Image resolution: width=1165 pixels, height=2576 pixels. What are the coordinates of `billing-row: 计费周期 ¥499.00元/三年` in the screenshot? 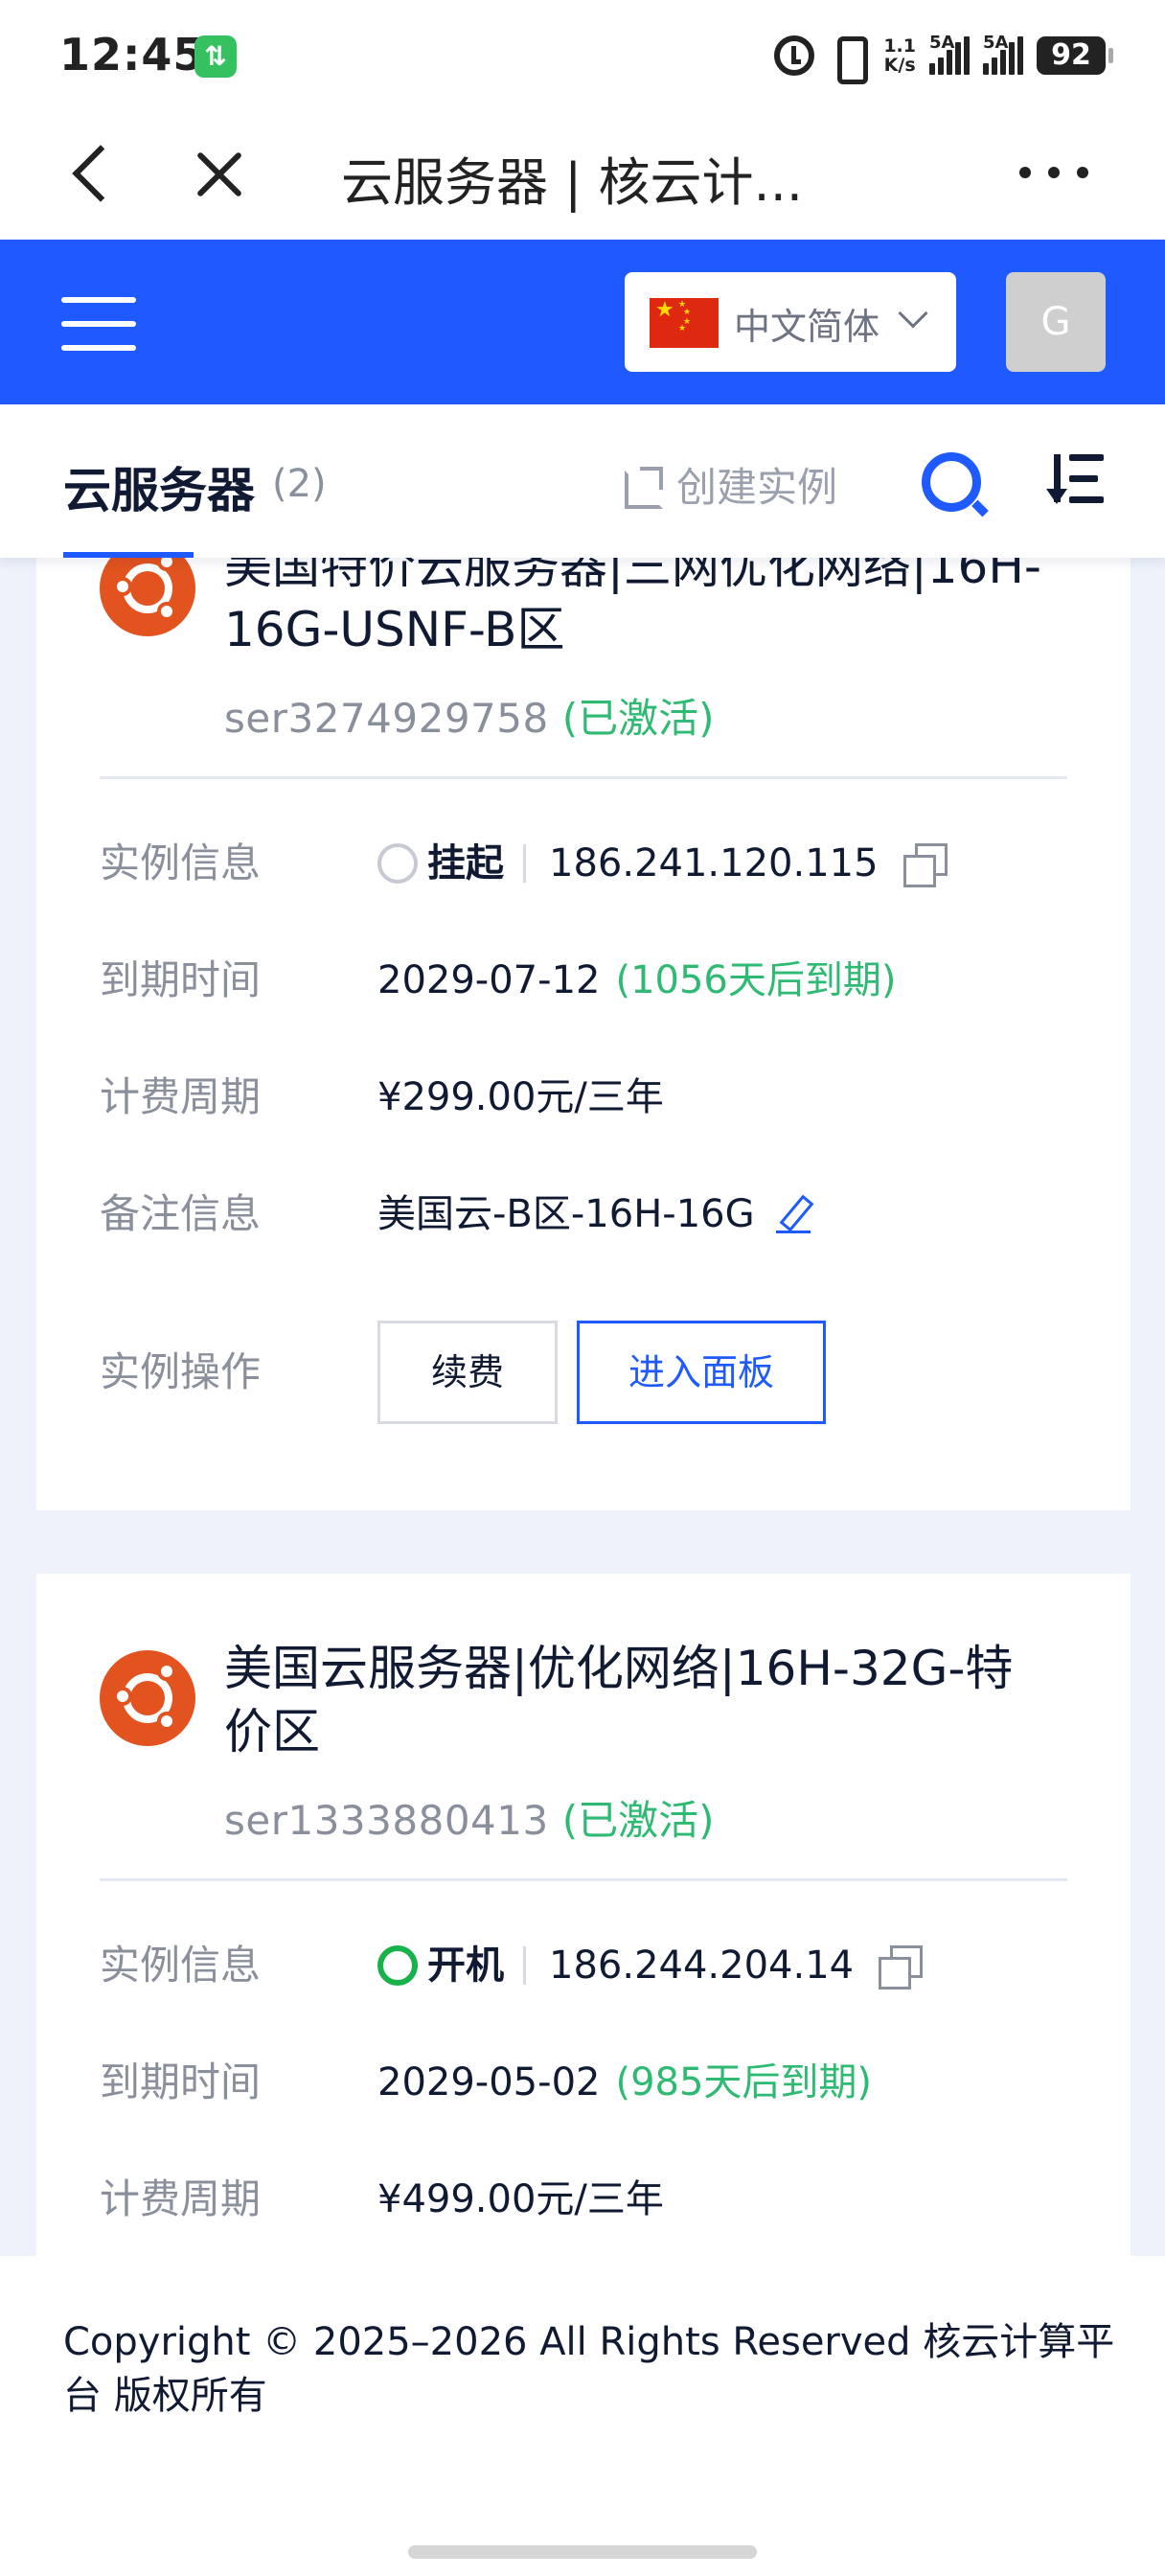 It's located at (583, 2199).